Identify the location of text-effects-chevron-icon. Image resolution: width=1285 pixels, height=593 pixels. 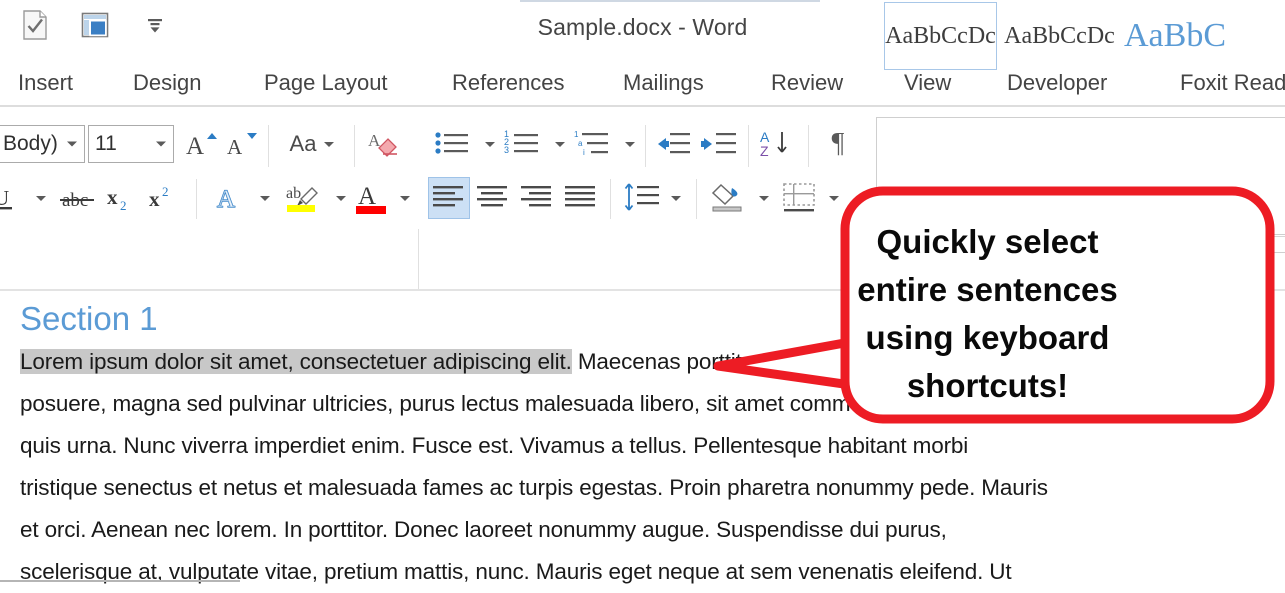
(265, 198).